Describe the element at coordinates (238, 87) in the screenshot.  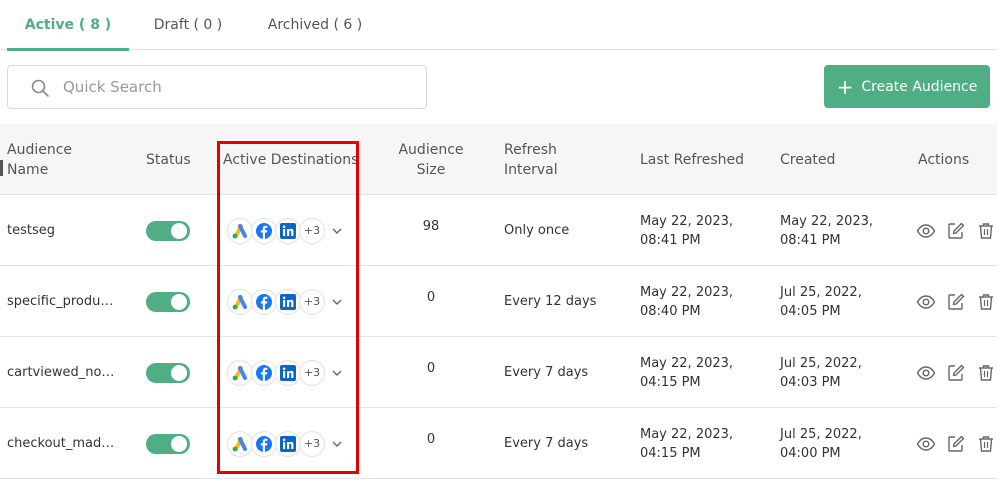
I see `search-input` at that location.